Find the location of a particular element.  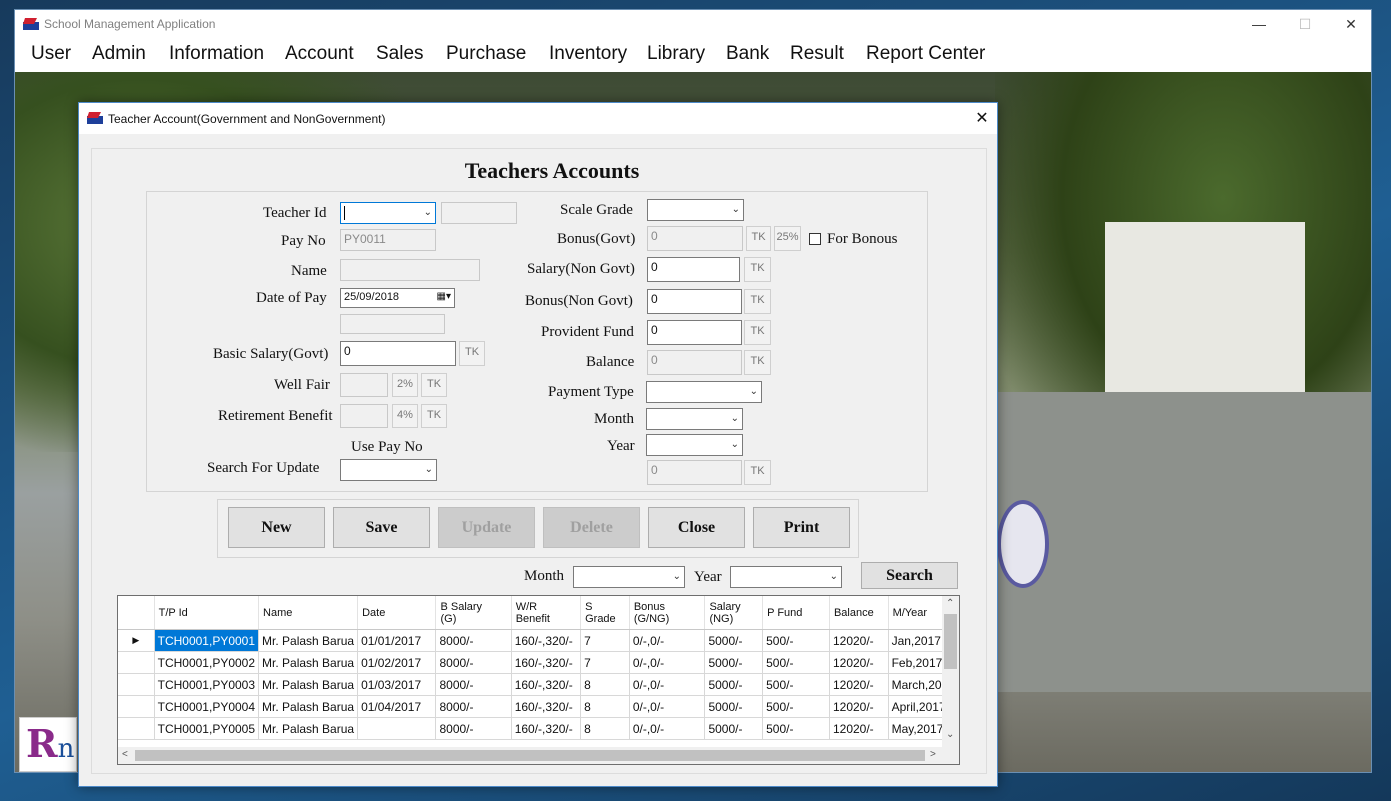

vertical-scroll-thumb is located at coordinates (950, 641).